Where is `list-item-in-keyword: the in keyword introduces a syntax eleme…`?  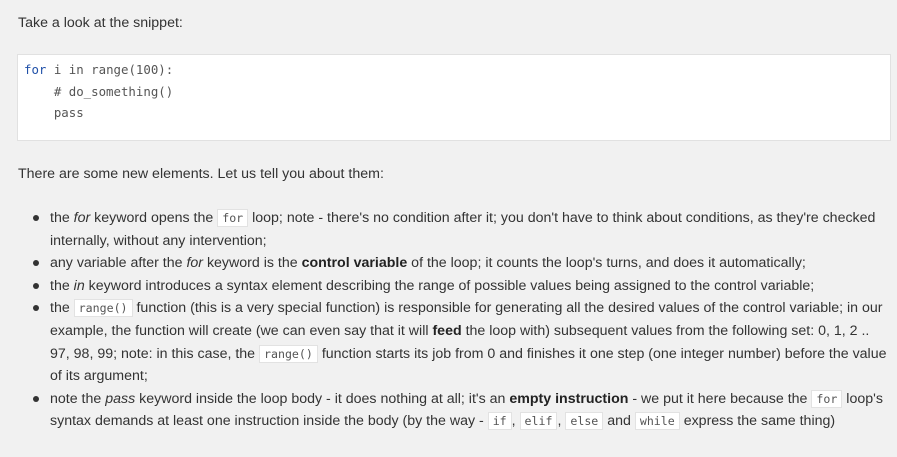
list-item-in-keyword: the in keyword introduces a syntax eleme… is located at coordinates (462, 286).